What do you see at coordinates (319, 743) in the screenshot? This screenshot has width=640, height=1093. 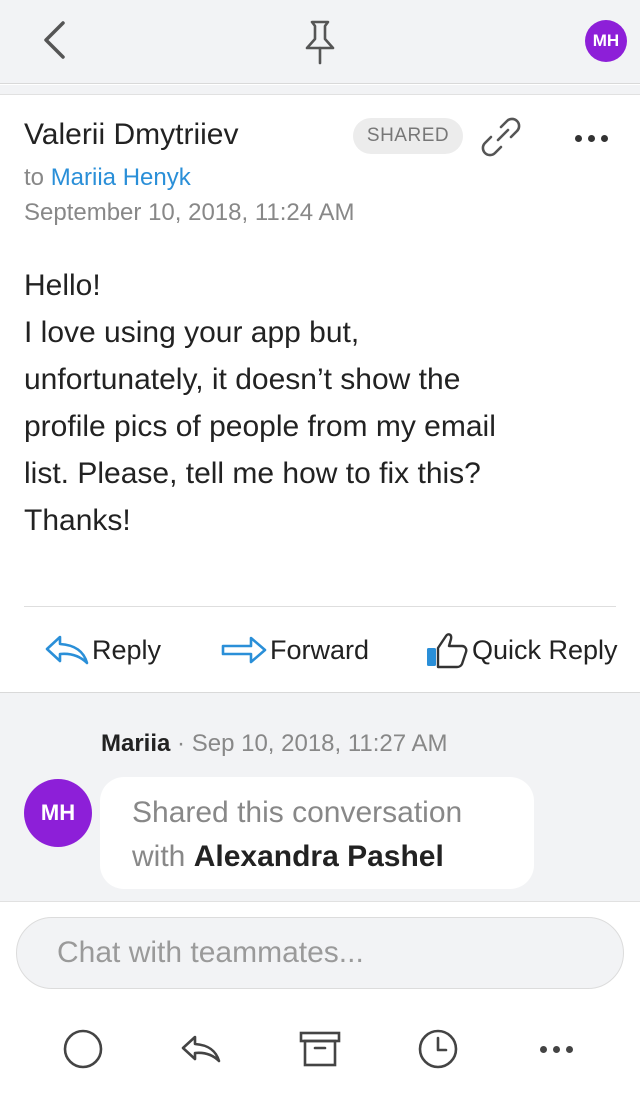 I see `activity-timestamp: Sep 10, 2018, 11:27 AM` at bounding box center [319, 743].